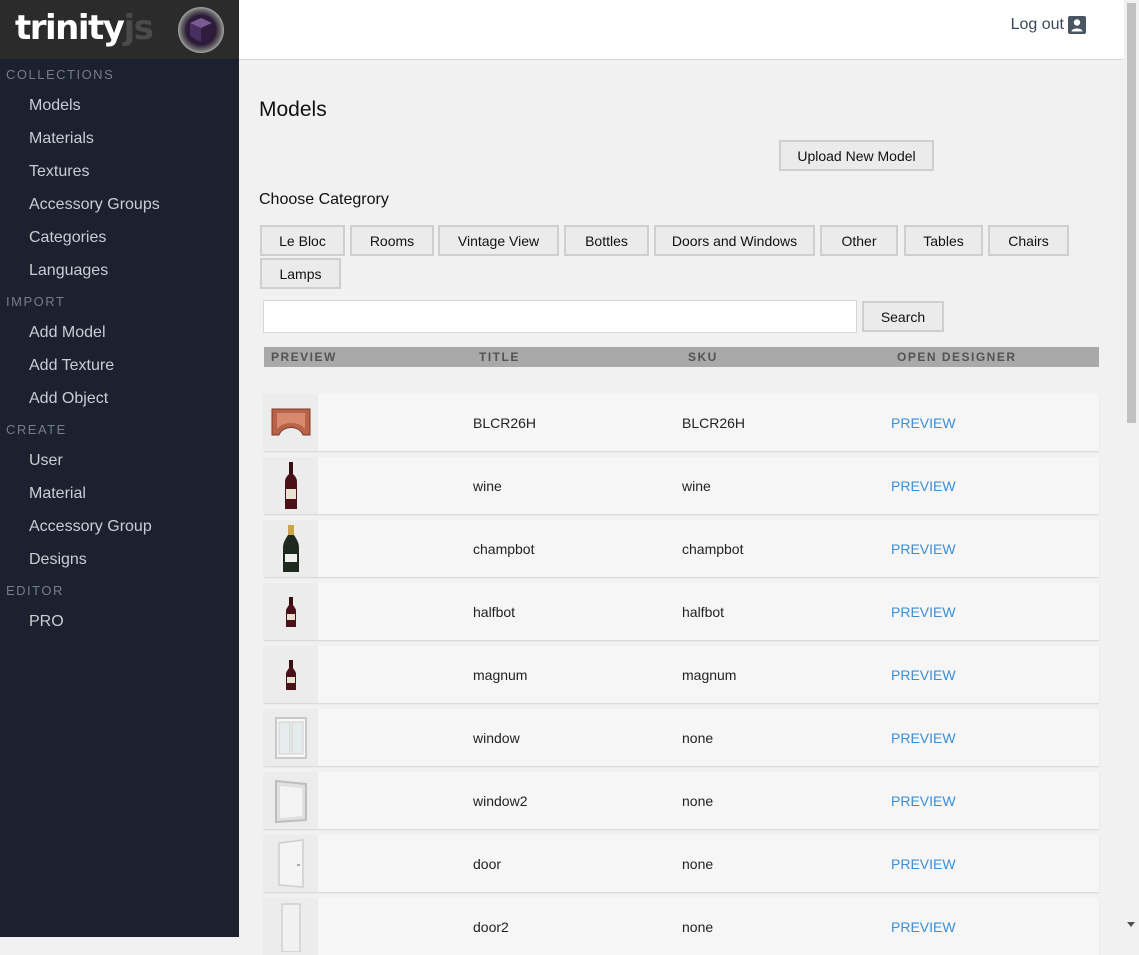 The image size is (1139, 955). Describe the element at coordinates (58, 560) in the screenshot. I see `sidebar-item-designs: Designs` at that location.